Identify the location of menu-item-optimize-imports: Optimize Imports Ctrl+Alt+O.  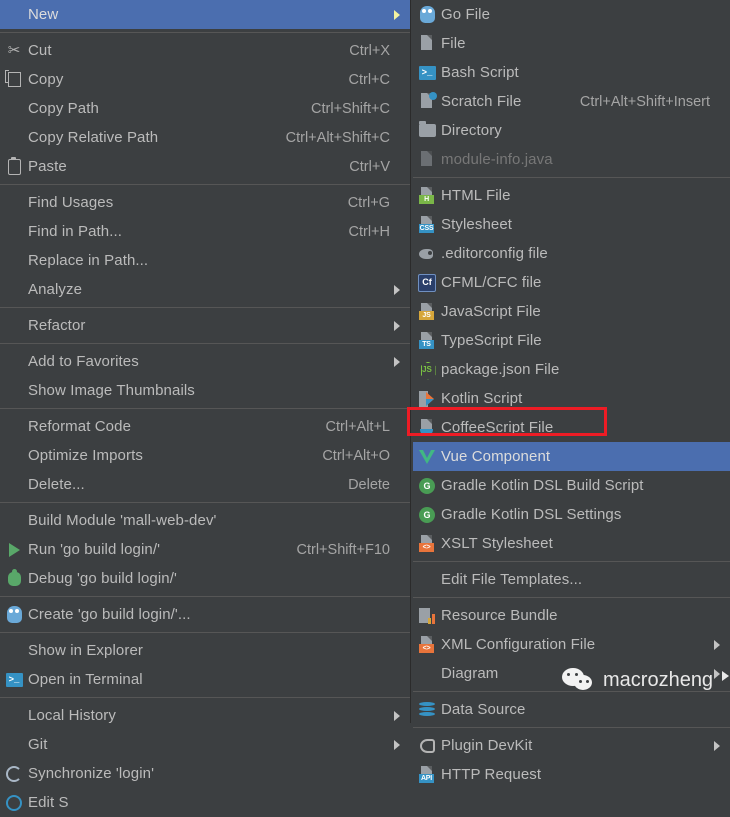
(205, 455).